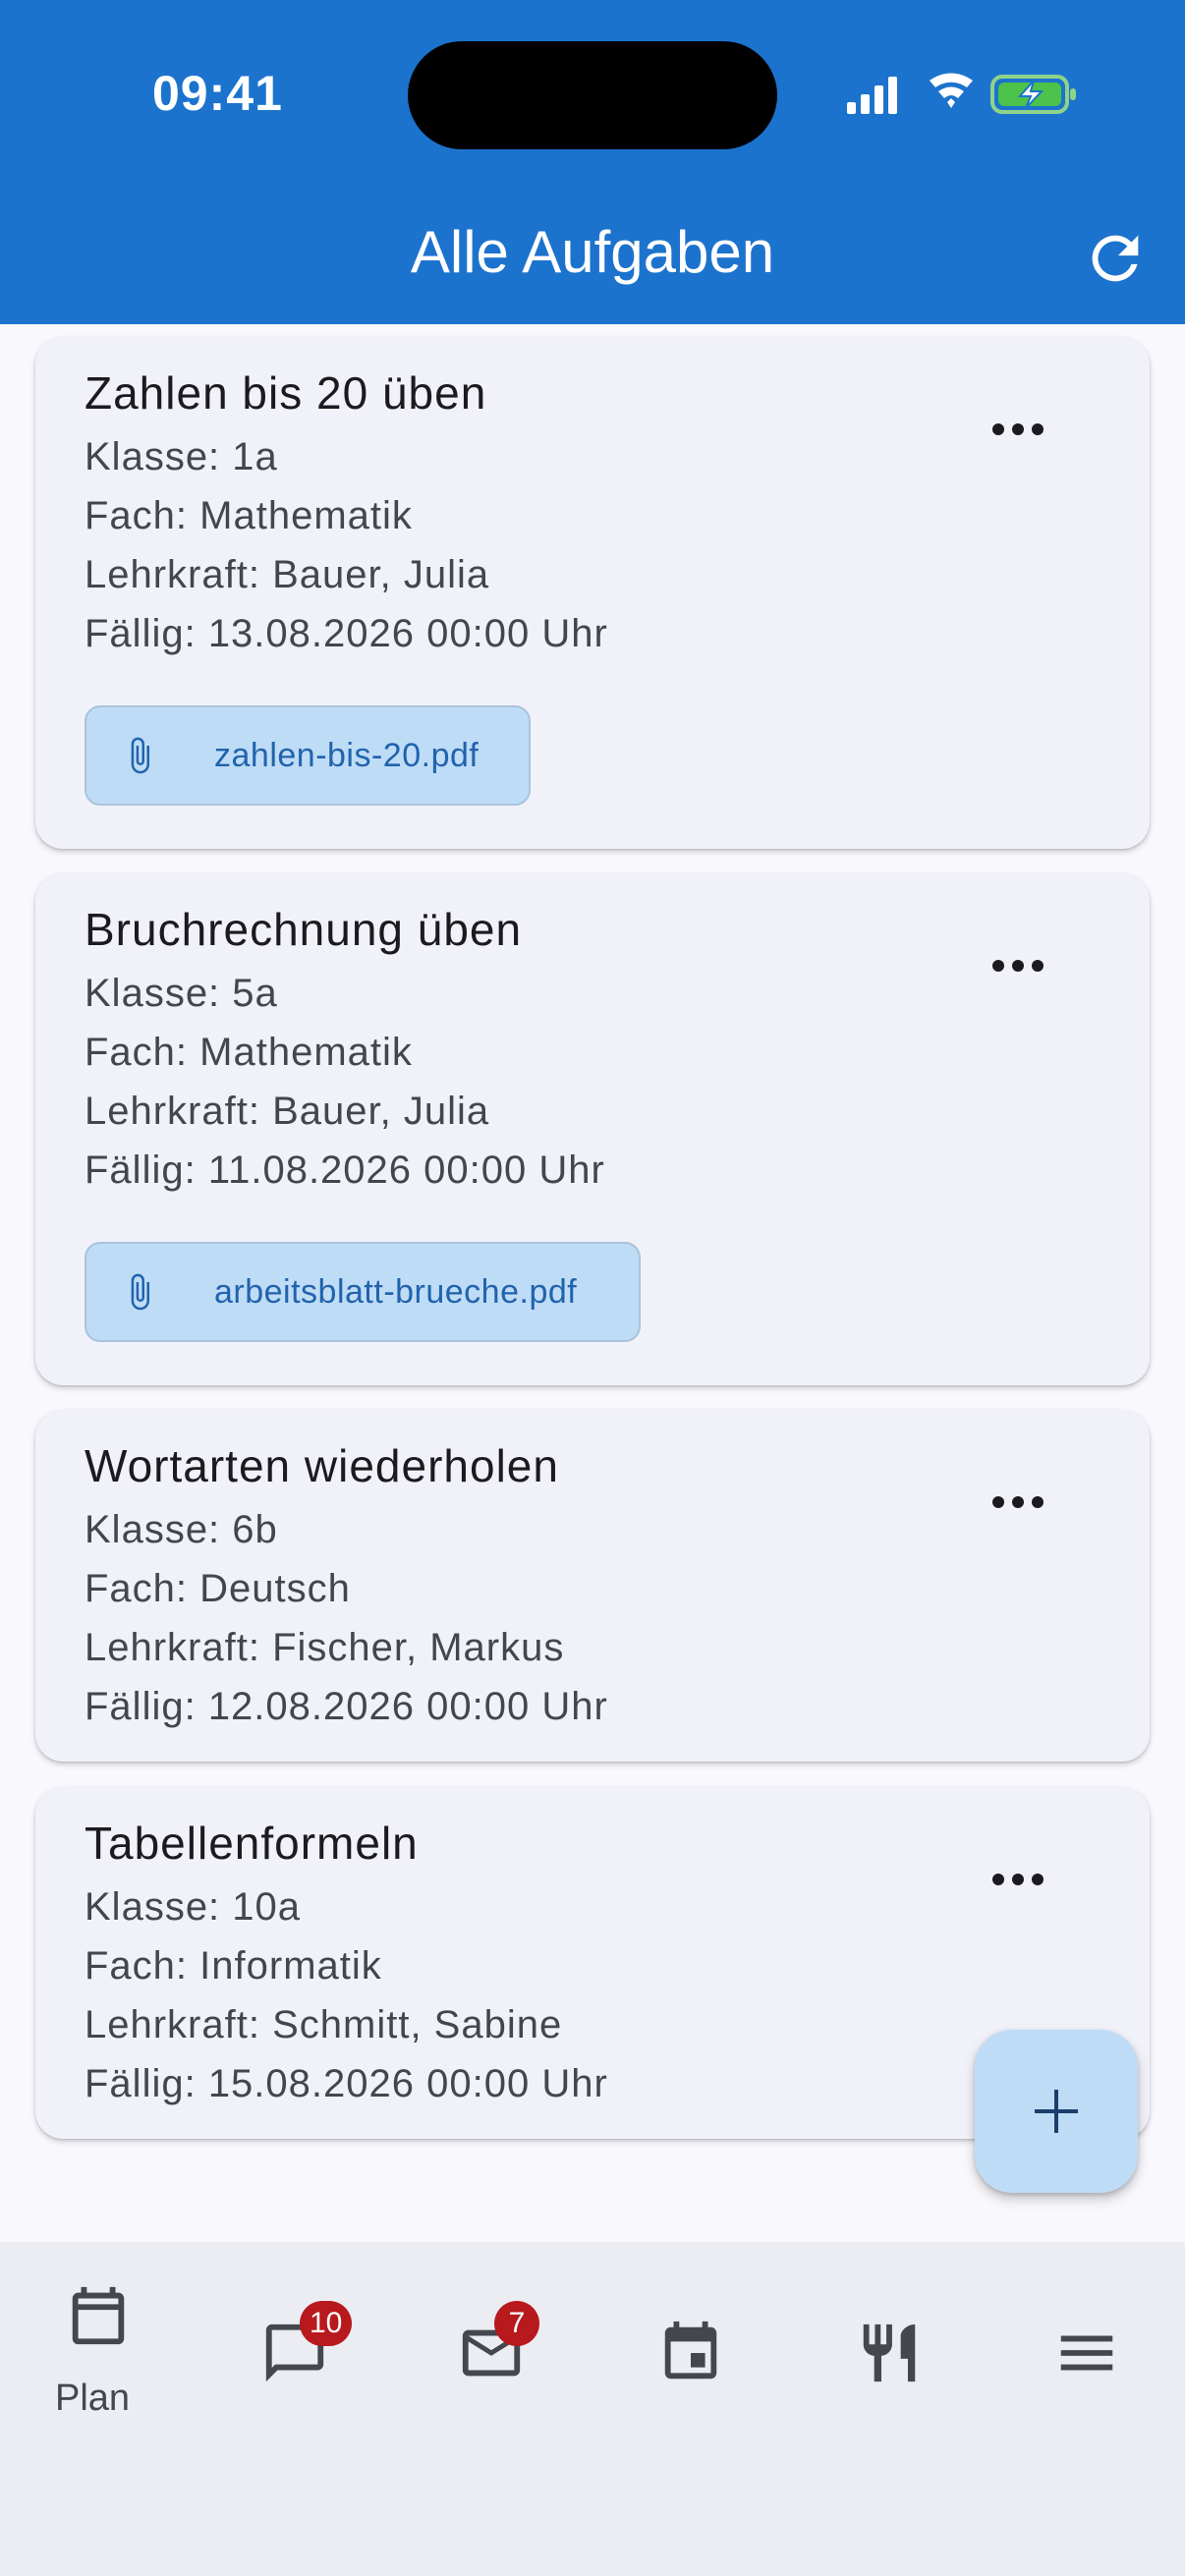 The height and width of the screenshot is (2576, 1185). Describe the element at coordinates (93, 2398) in the screenshot. I see `nav-label-plan: Plan` at that location.